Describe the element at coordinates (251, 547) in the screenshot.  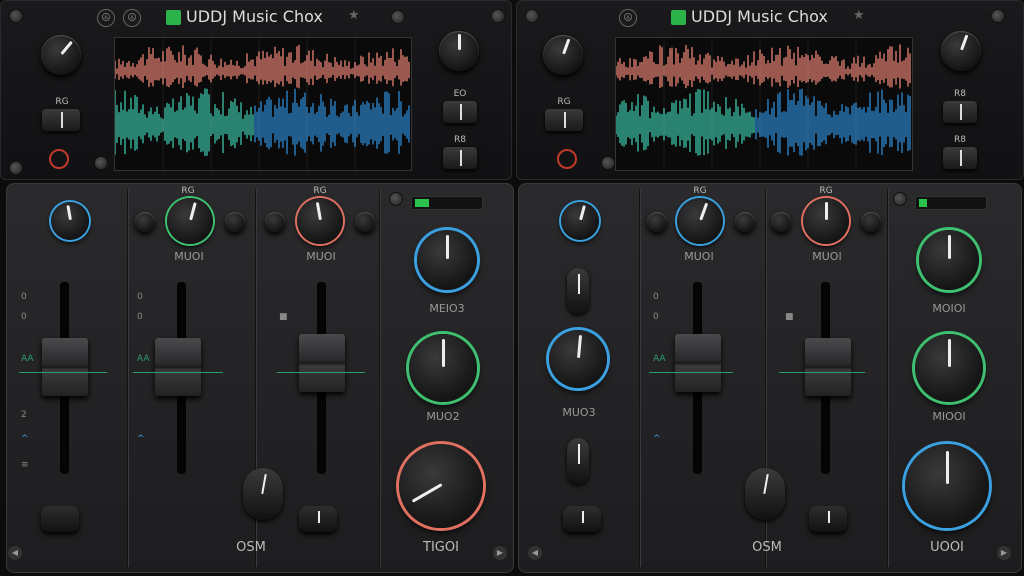
I see `crossfader-label: OSM` at that location.